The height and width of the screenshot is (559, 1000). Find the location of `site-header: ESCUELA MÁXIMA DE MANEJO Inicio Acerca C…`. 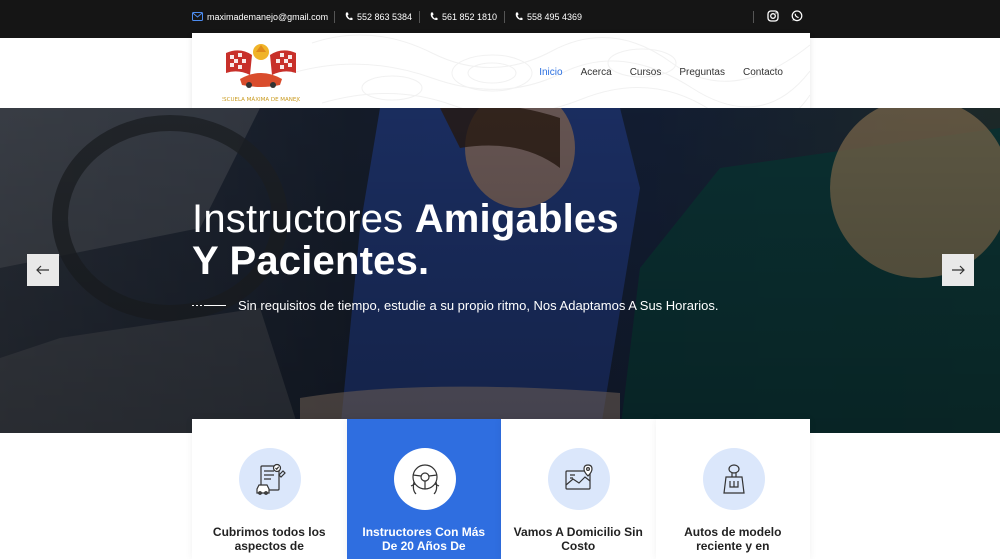

site-header: ESCUELA MÁXIMA DE MANEJO Inicio Acerca C… is located at coordinates (501, 73).